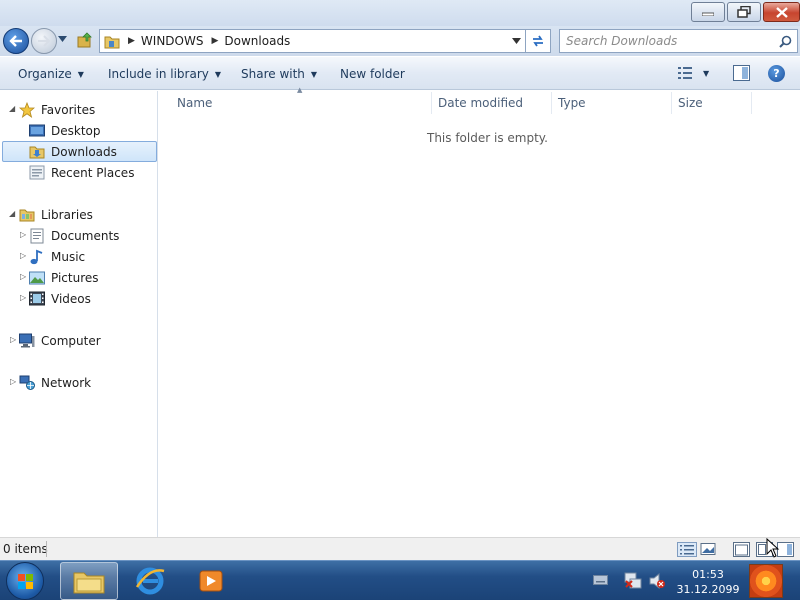 This screenshot has width=800, height=600. I want to click on nav-music: Music, so click(57, 256).